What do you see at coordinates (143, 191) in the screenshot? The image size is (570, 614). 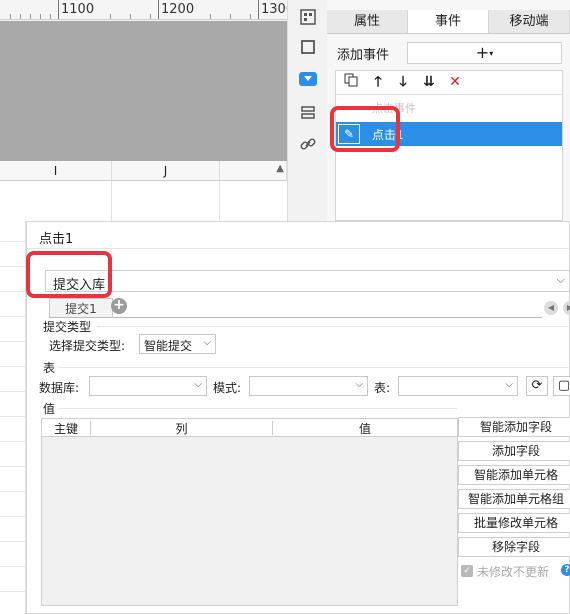 I see `spreadsheet-area: I J ▲` at bounding box center [143, 191].